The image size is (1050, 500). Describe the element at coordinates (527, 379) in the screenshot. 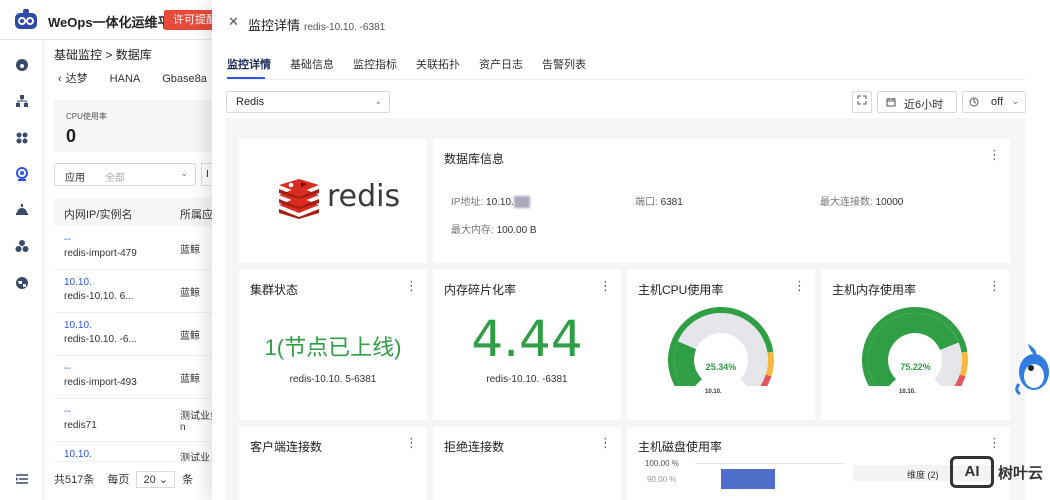

I see `fragmentation-instance-name: redis-10.10. -6381` at that location.